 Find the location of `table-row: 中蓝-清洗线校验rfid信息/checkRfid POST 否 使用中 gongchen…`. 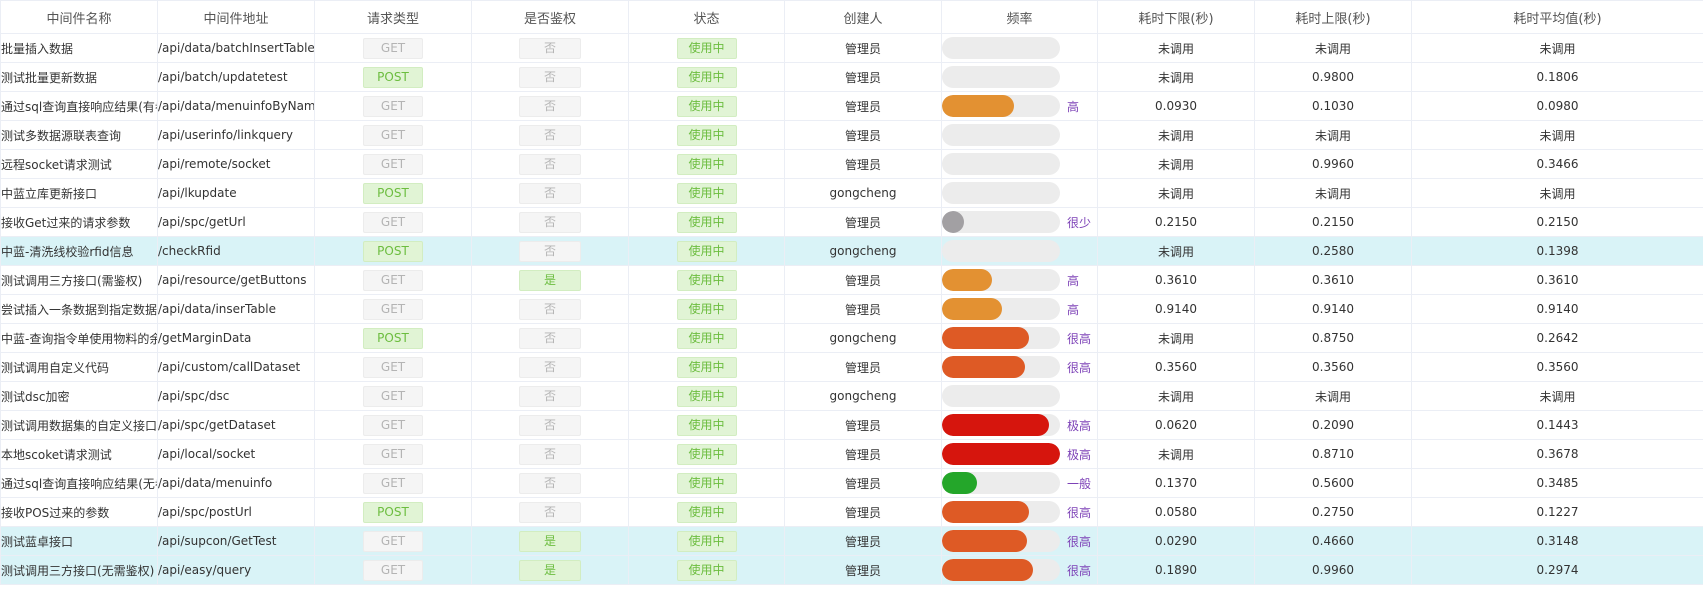

table-row: 中蓝-清洗线校验rfid信息/checkRfid POST 否 使用中 gongchen… is located at coordinates (851, 251).